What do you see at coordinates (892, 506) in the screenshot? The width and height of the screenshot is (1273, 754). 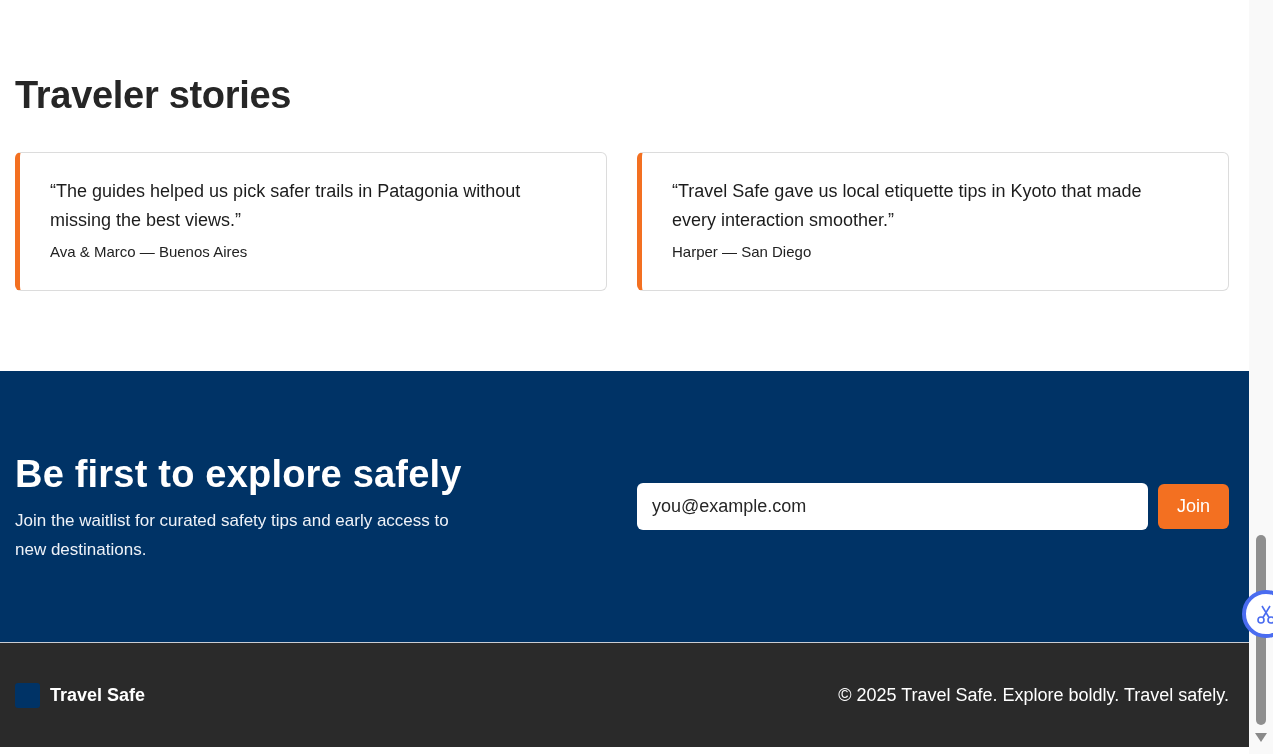 I see `email-input-field: you@example.com` at bounding box center [892, 506].